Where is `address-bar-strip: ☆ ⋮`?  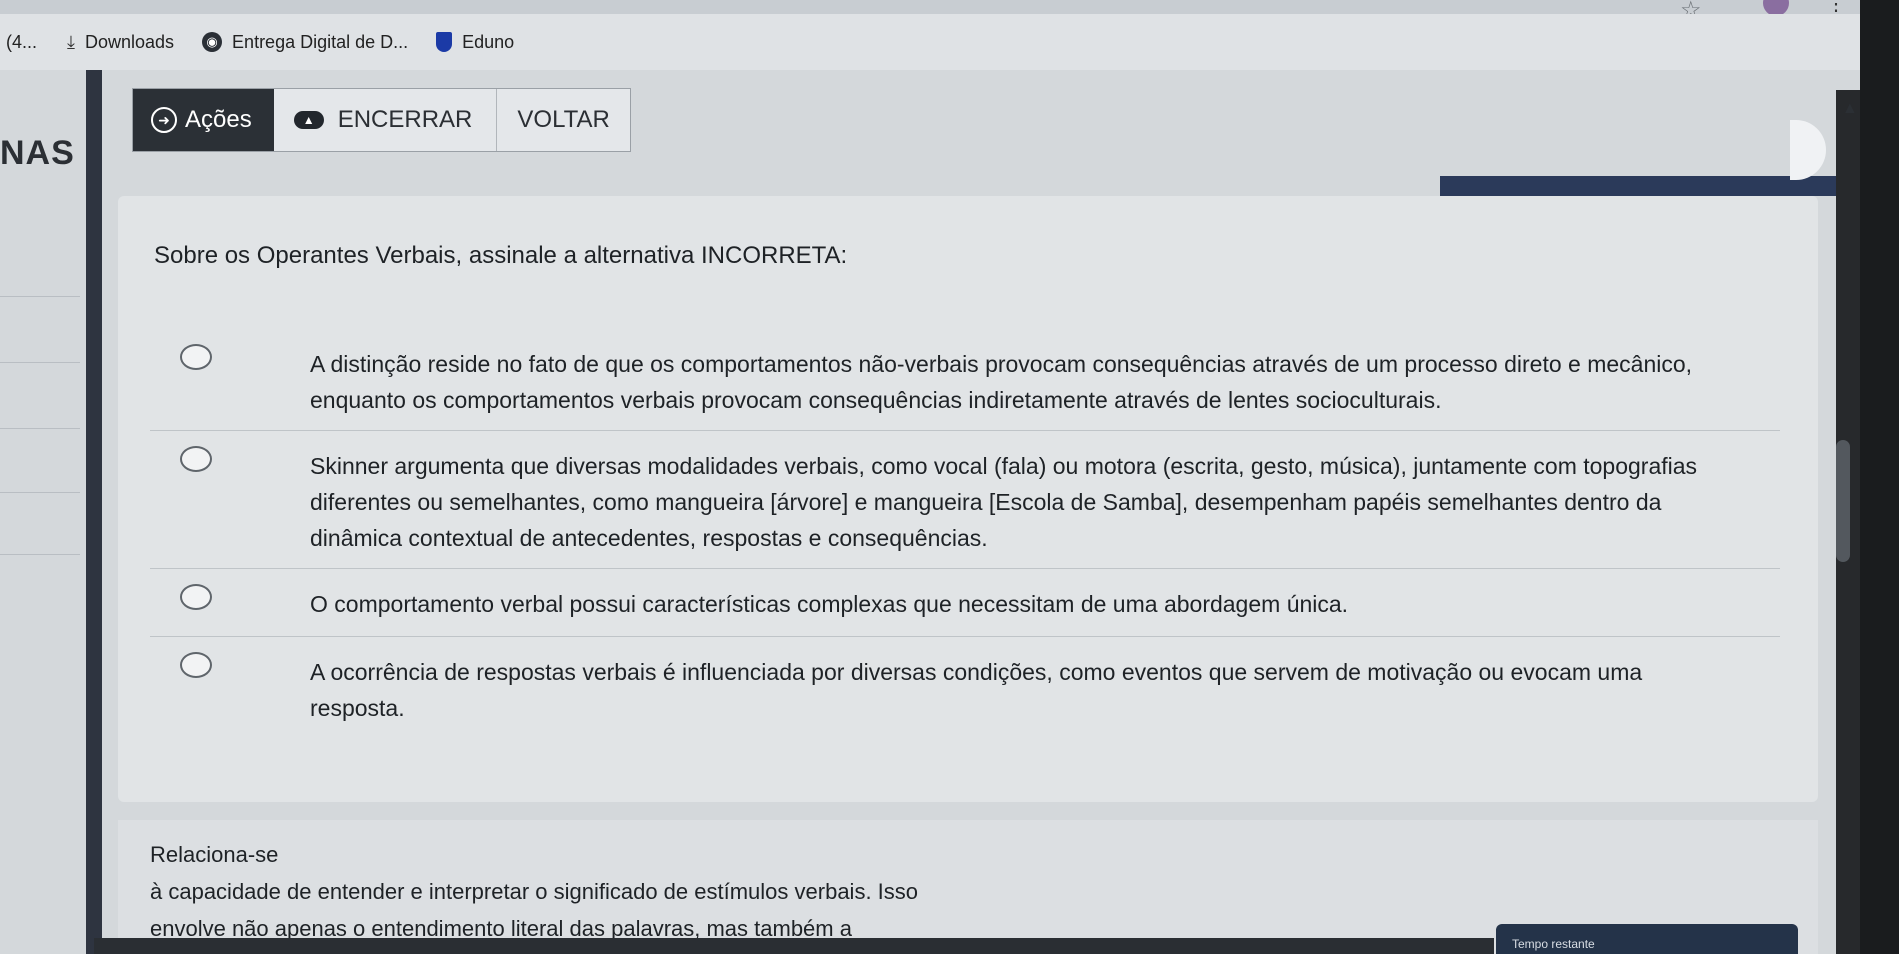
address-bar-strip: ☆ ⋮ is located at coordinates (930, 12).